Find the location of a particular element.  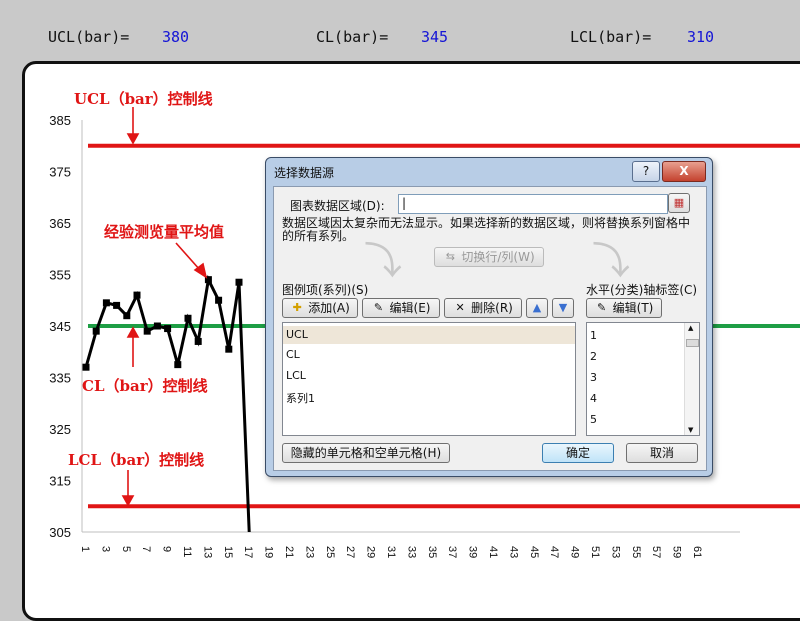

switch-row-column-button: ⇆ 切换行/列(W) is located at coordinates (489, 257).